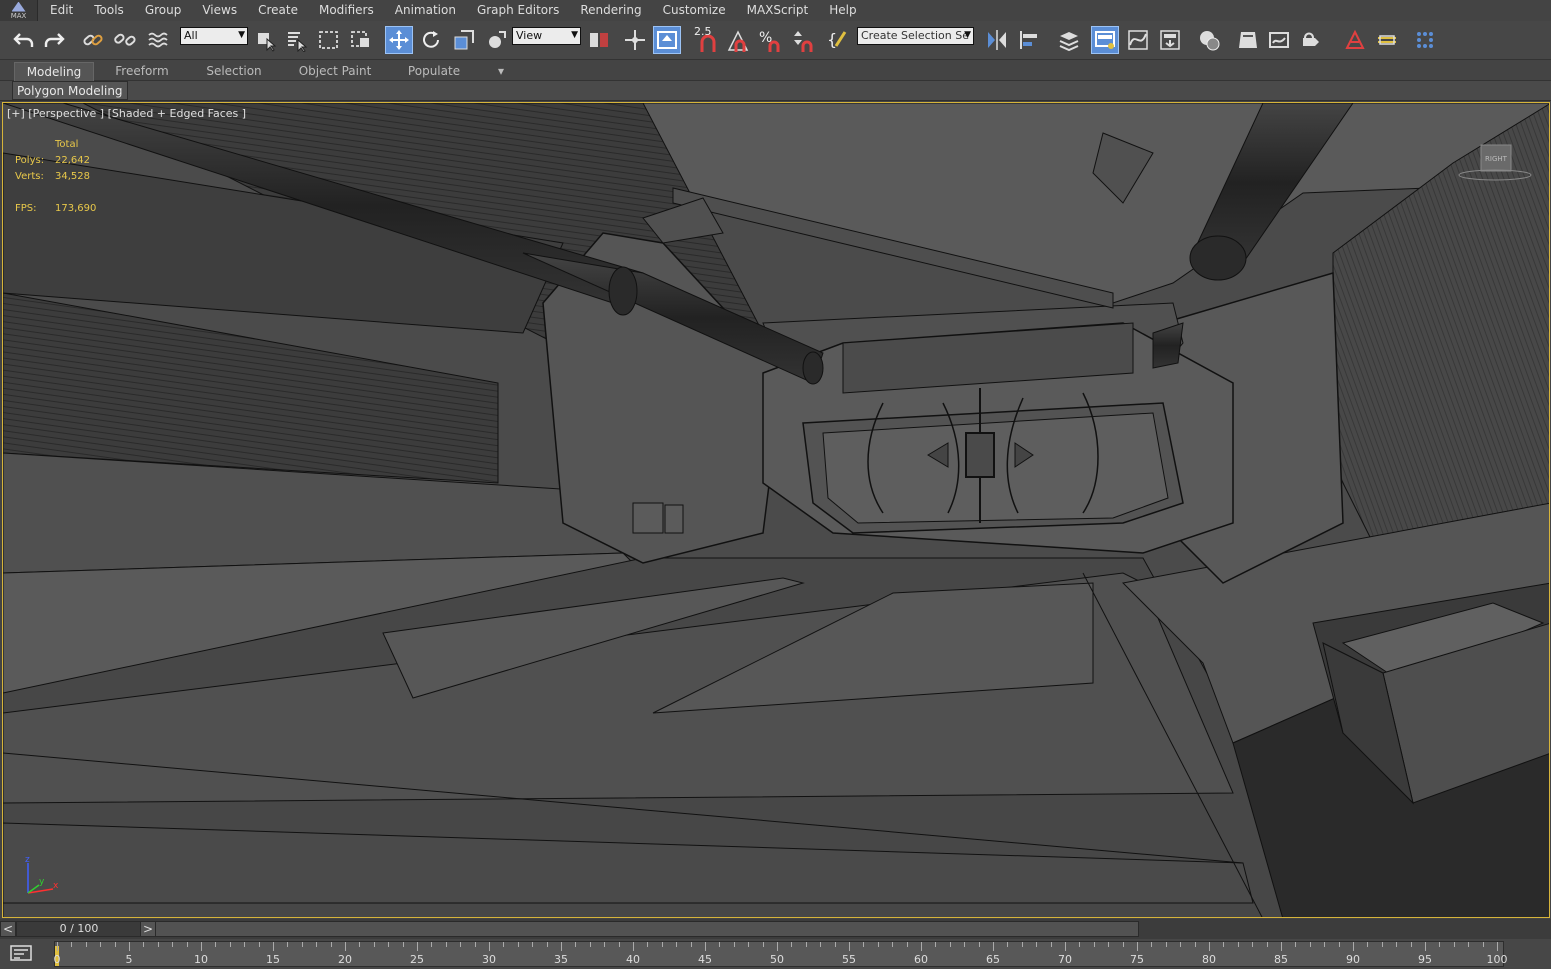 This screenshot has height=969, width=1551. What do you see at coordinates (67, 144) in the screenshot?
I see `stats-header: Total` at bounding box center [67, 144].